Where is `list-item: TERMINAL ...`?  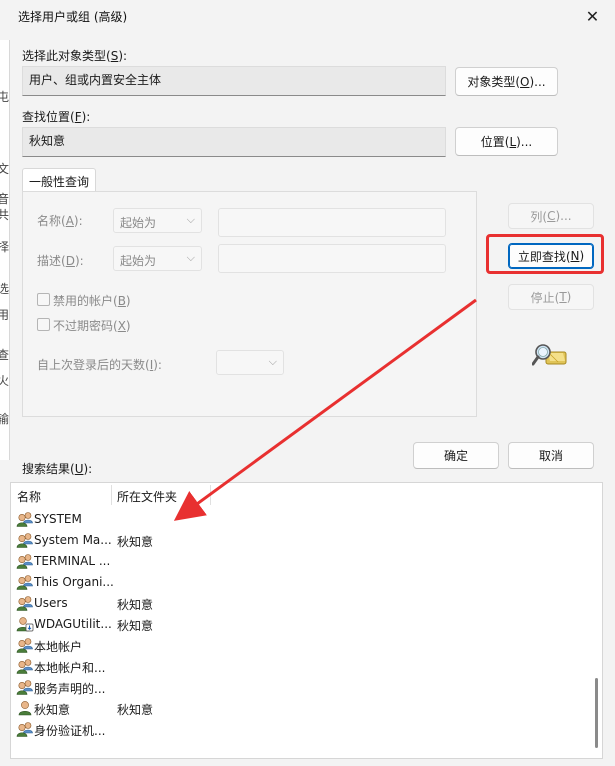
list-item: TERMINAL ... is located at coordinates (306, 561).